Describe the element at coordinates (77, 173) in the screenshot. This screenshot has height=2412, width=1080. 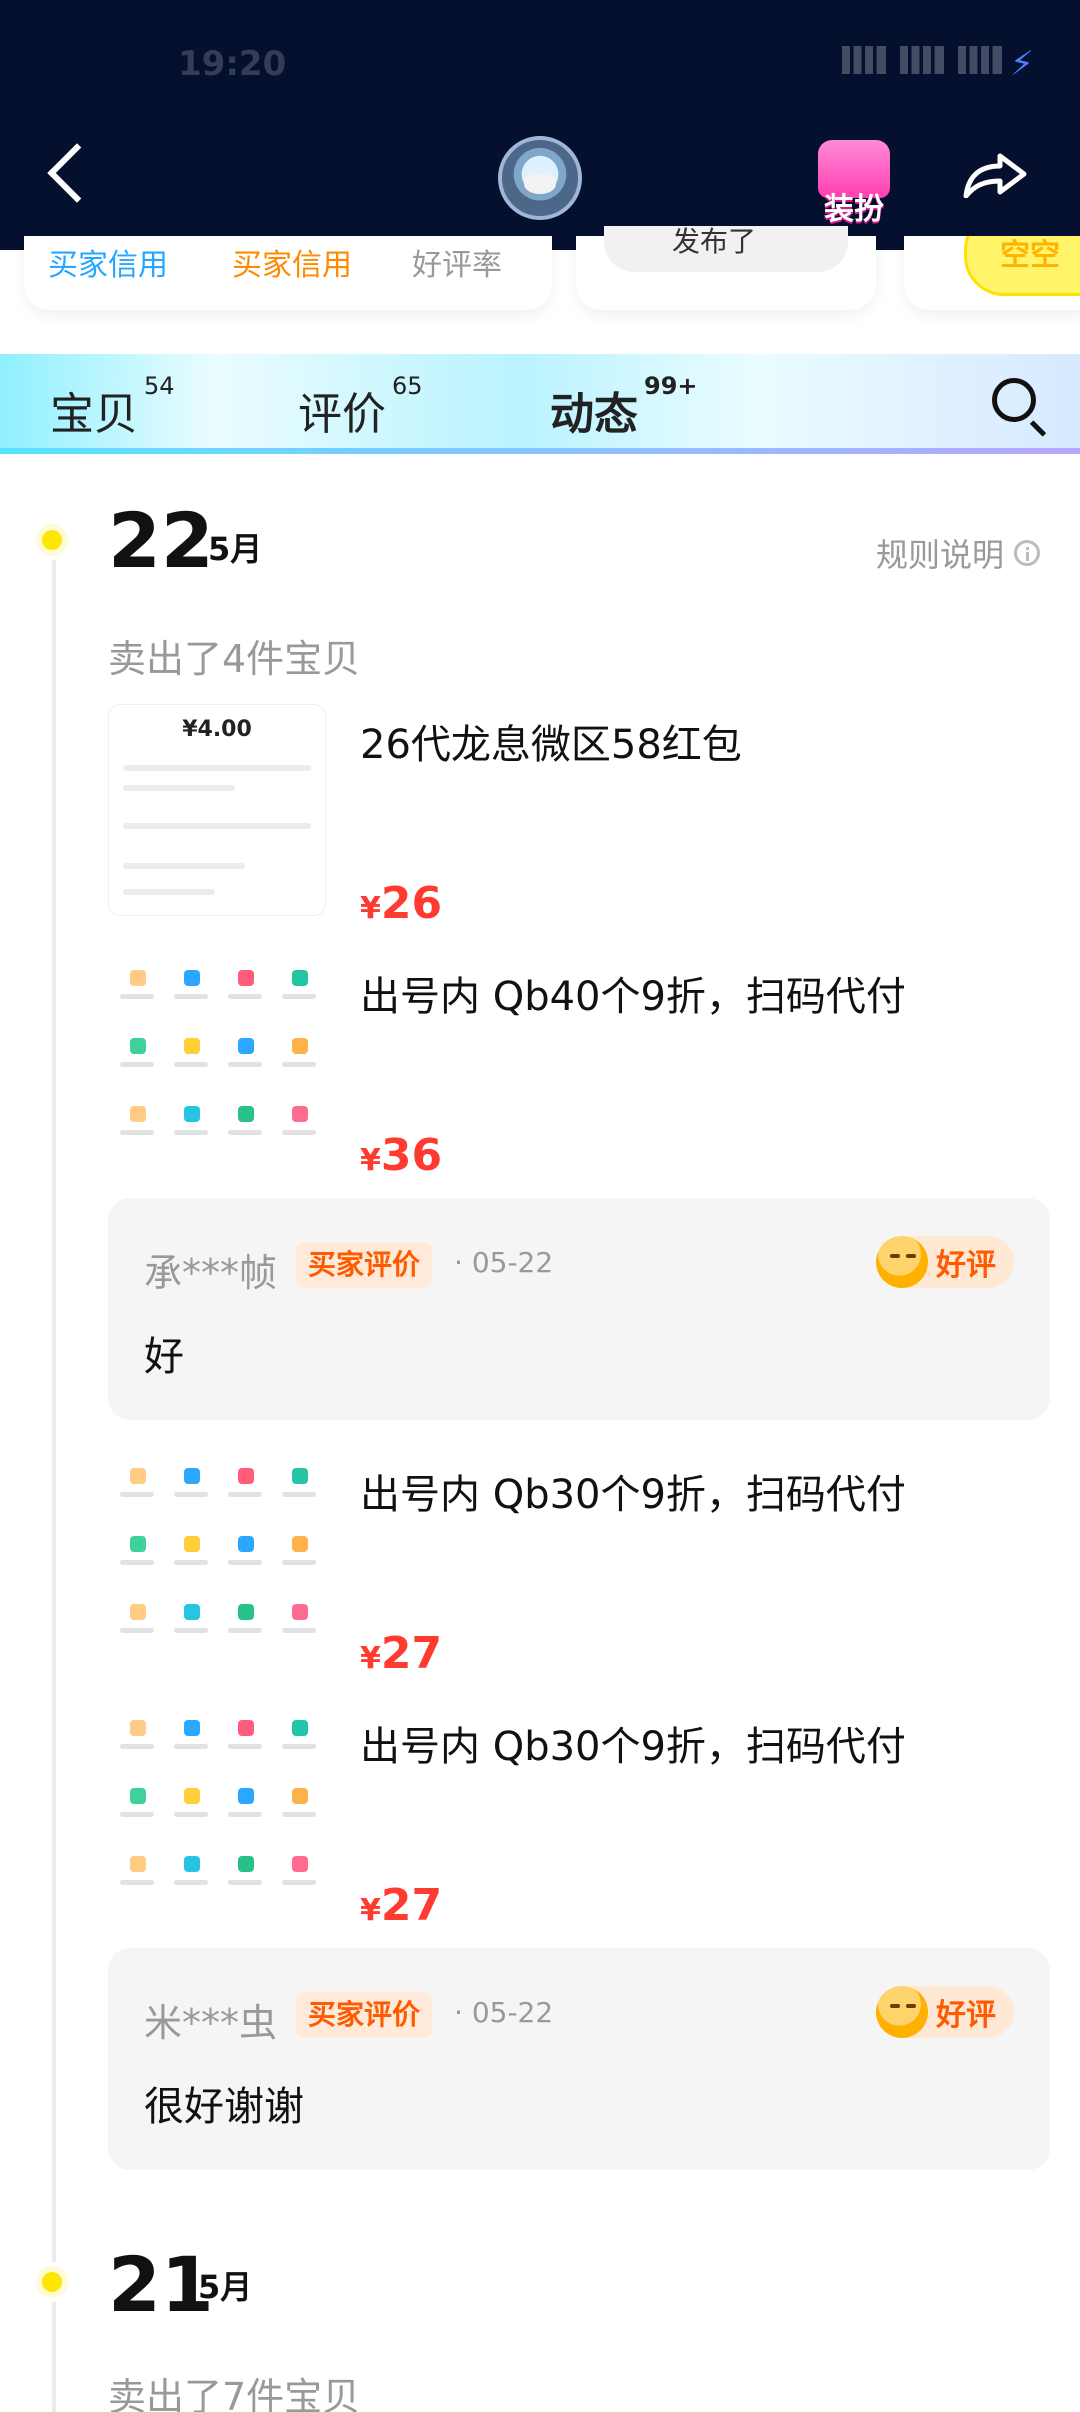
I see `back-icon` at that location.